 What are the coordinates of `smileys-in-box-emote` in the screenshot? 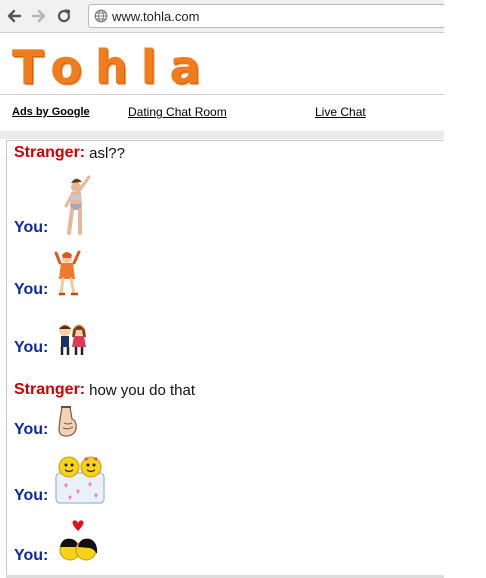 It's located at (80, 480).